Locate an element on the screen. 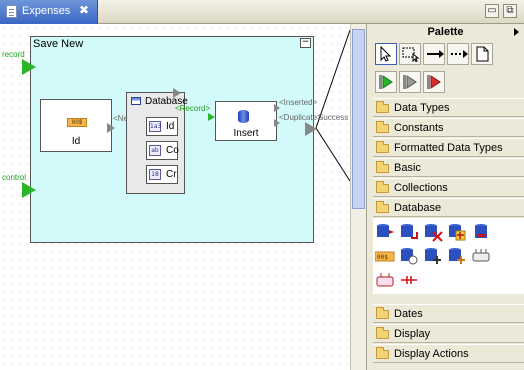 The image size is (524, 370). drawer-label: Database is located at coordinates (418, 208).